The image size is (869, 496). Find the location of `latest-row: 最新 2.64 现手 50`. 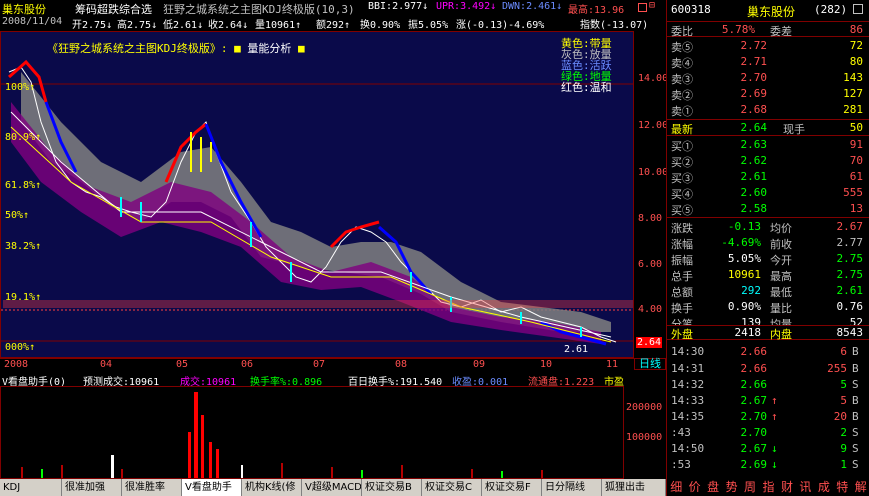

latest-row: 最新 2.64 现手 50 is located at coordinates (768, 127).